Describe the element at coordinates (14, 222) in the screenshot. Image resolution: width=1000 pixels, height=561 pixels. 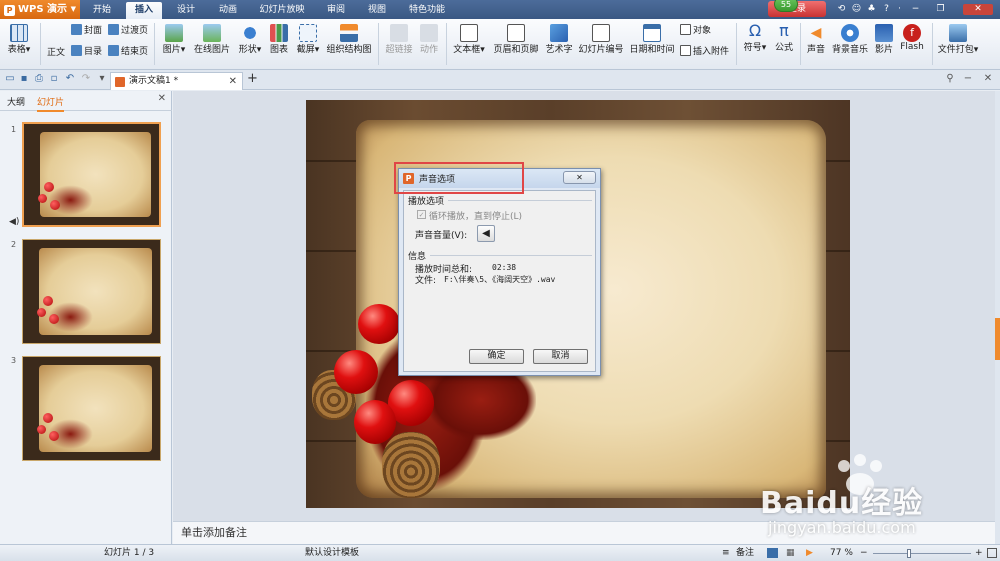
I see `sound-marker-icon: ◀)` at that location.